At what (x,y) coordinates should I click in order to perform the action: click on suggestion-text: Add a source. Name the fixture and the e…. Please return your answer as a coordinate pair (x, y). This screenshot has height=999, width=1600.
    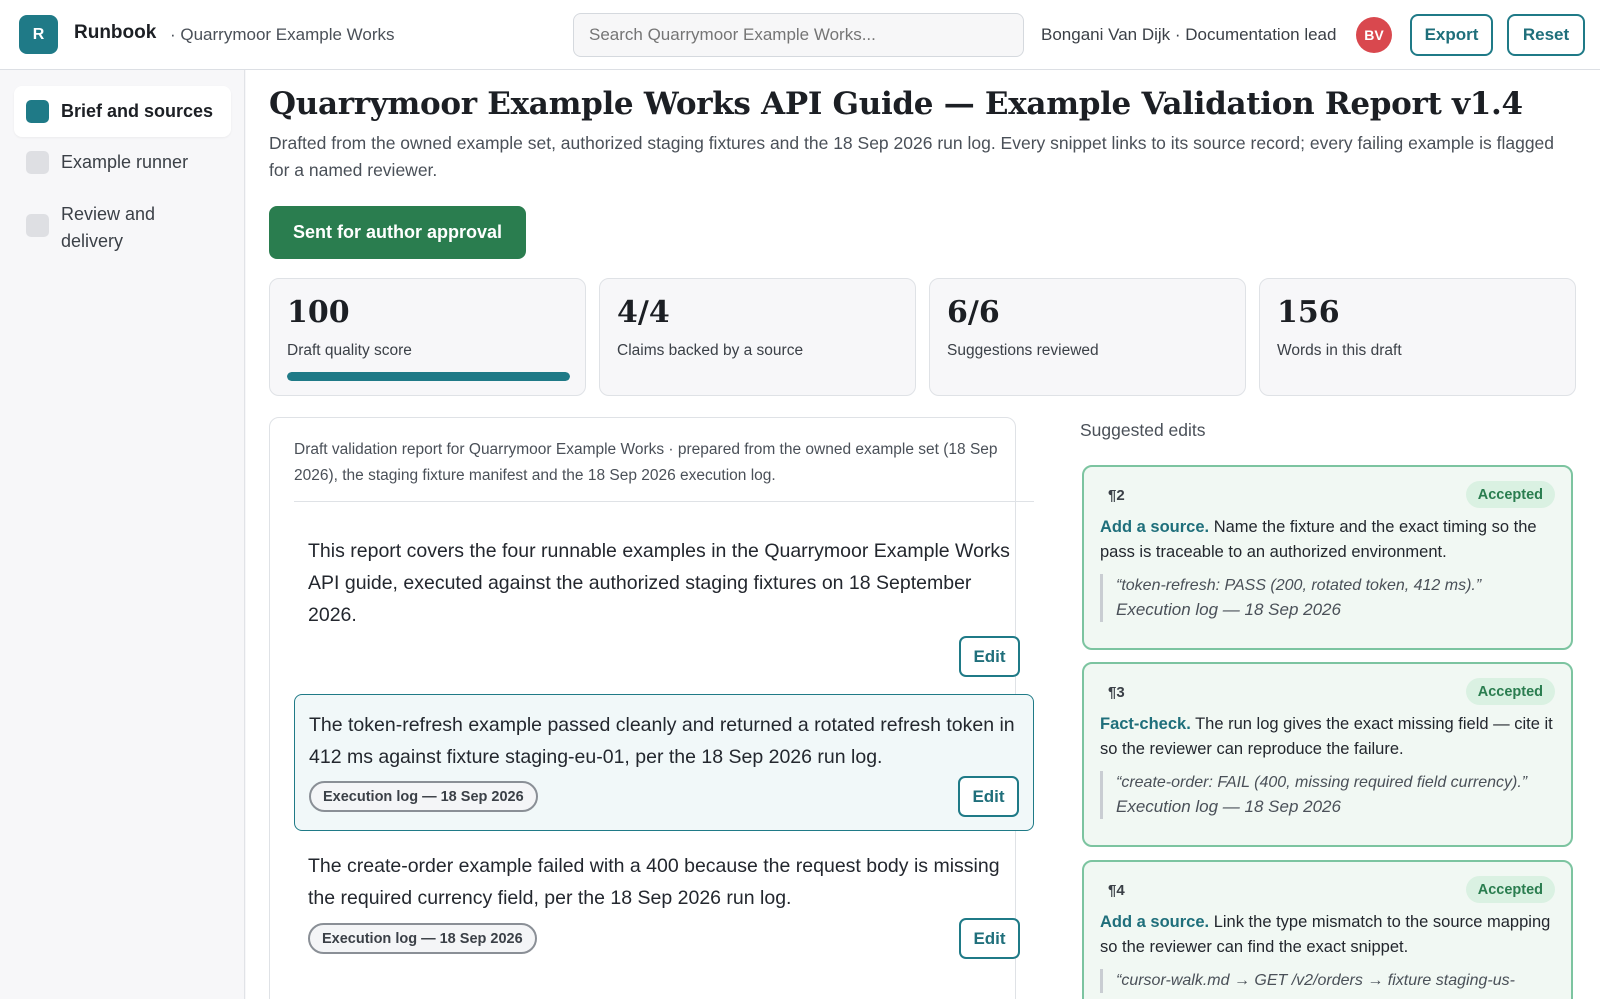
    Looking at the image, I should click on (1330, 540).